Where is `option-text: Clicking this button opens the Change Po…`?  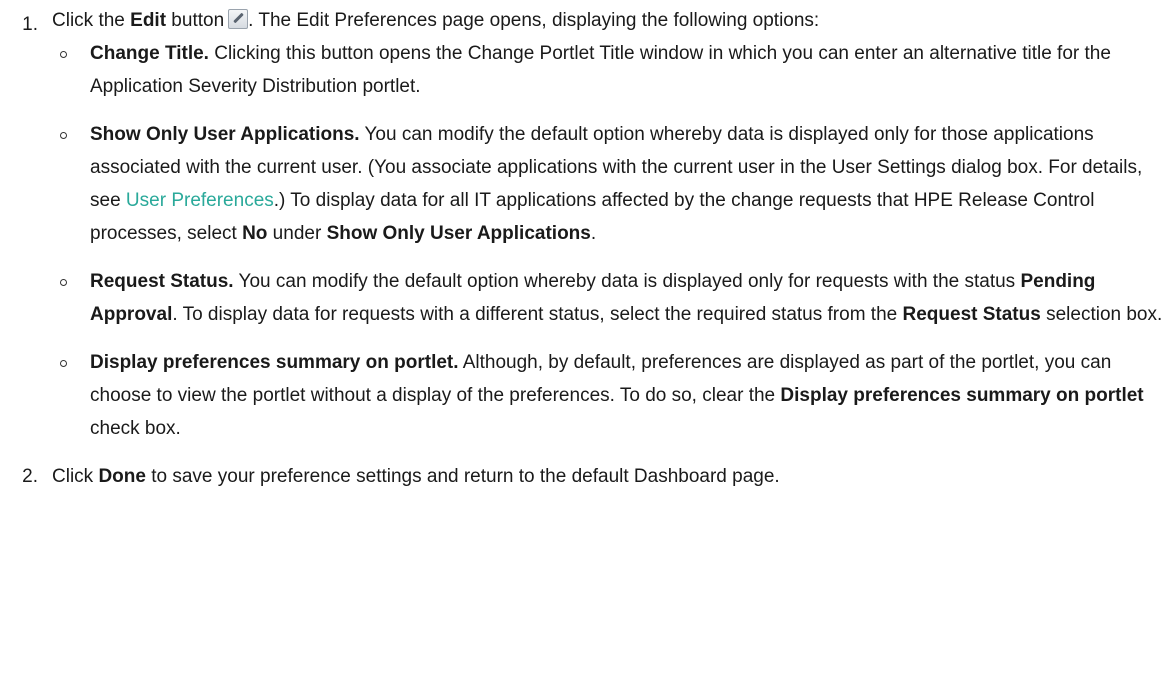 option-text: Clicking this button opens the Change Po… is located at coordinates (600, 70).